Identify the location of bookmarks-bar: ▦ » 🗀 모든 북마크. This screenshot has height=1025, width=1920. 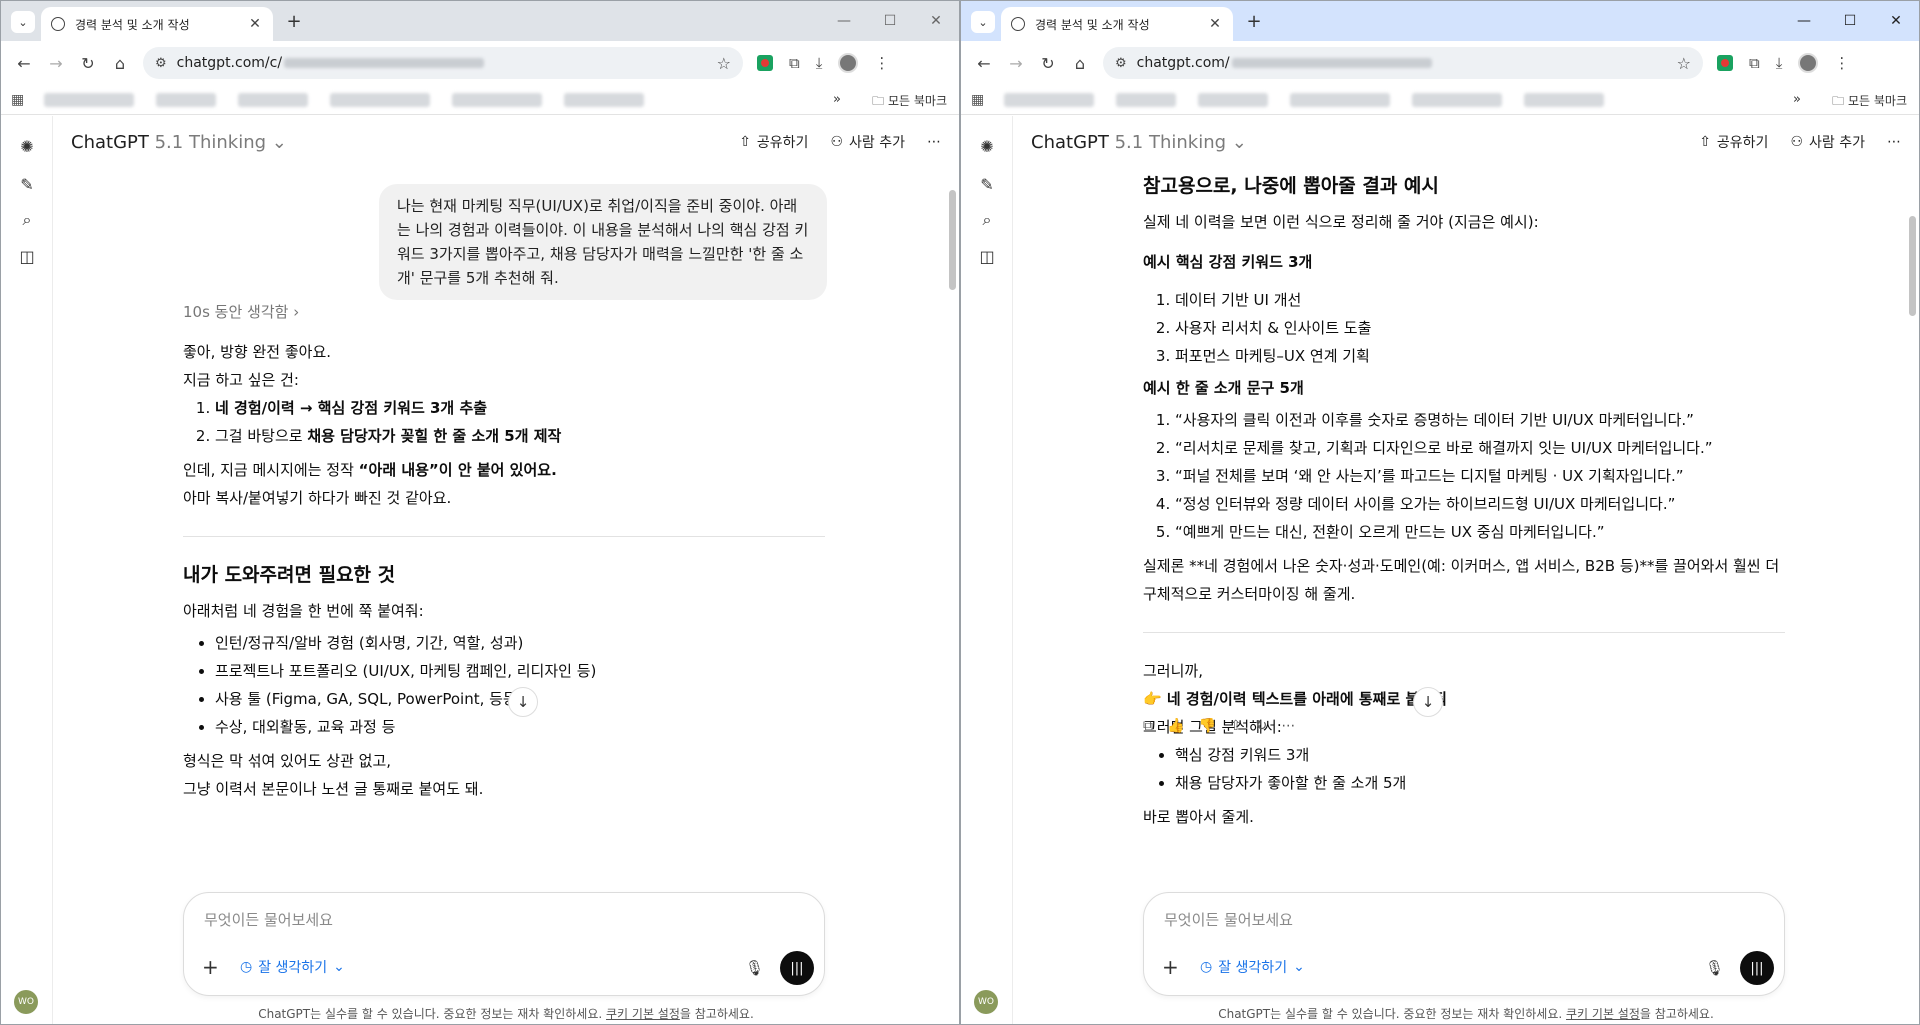
(1440, 100).